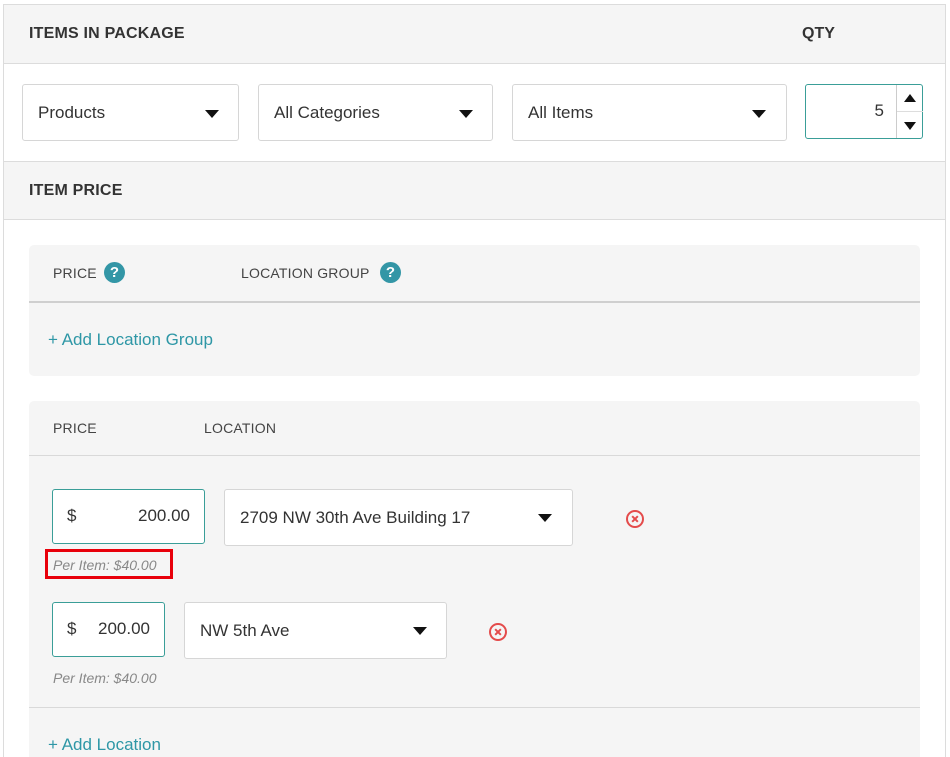 Image resolution: width=950 pixels, height=757 pixels. I want to click on item-price-title: ITEM PRICE, so click(76, 190).